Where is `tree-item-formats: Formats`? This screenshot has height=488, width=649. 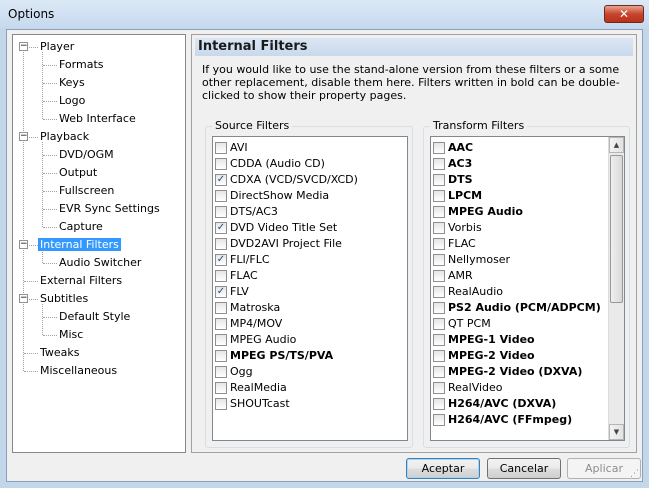
tree-item-formats: Formats is located at coordinates (81, 64).